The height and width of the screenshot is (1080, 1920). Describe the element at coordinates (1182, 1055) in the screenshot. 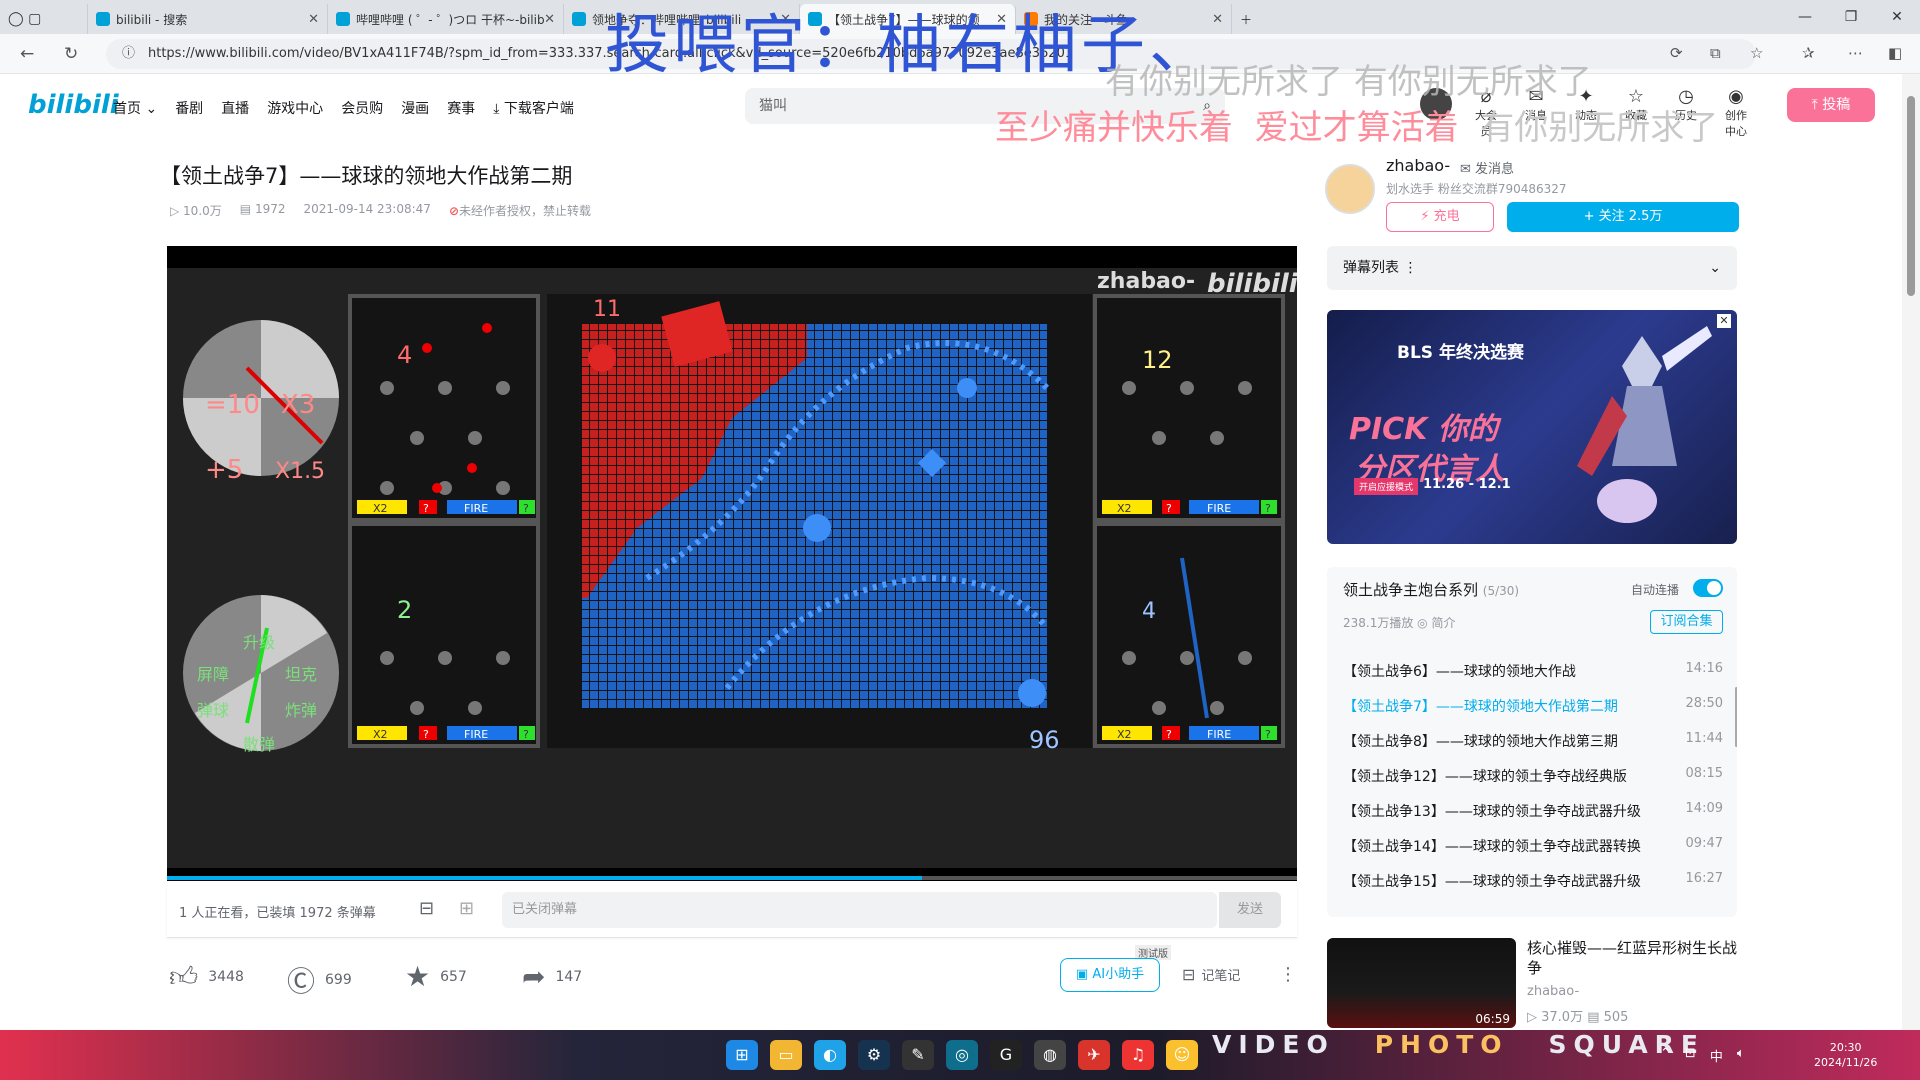

I see `app-icon: ☺` at that location.